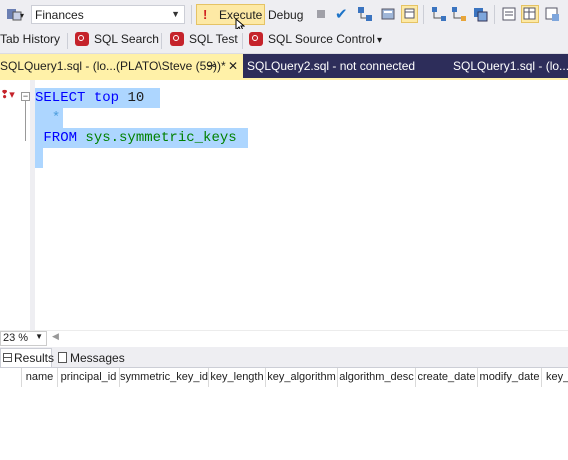  Describe the element at coordinates (62, 357) in the screenshot. I see `messages-icon` at that location.